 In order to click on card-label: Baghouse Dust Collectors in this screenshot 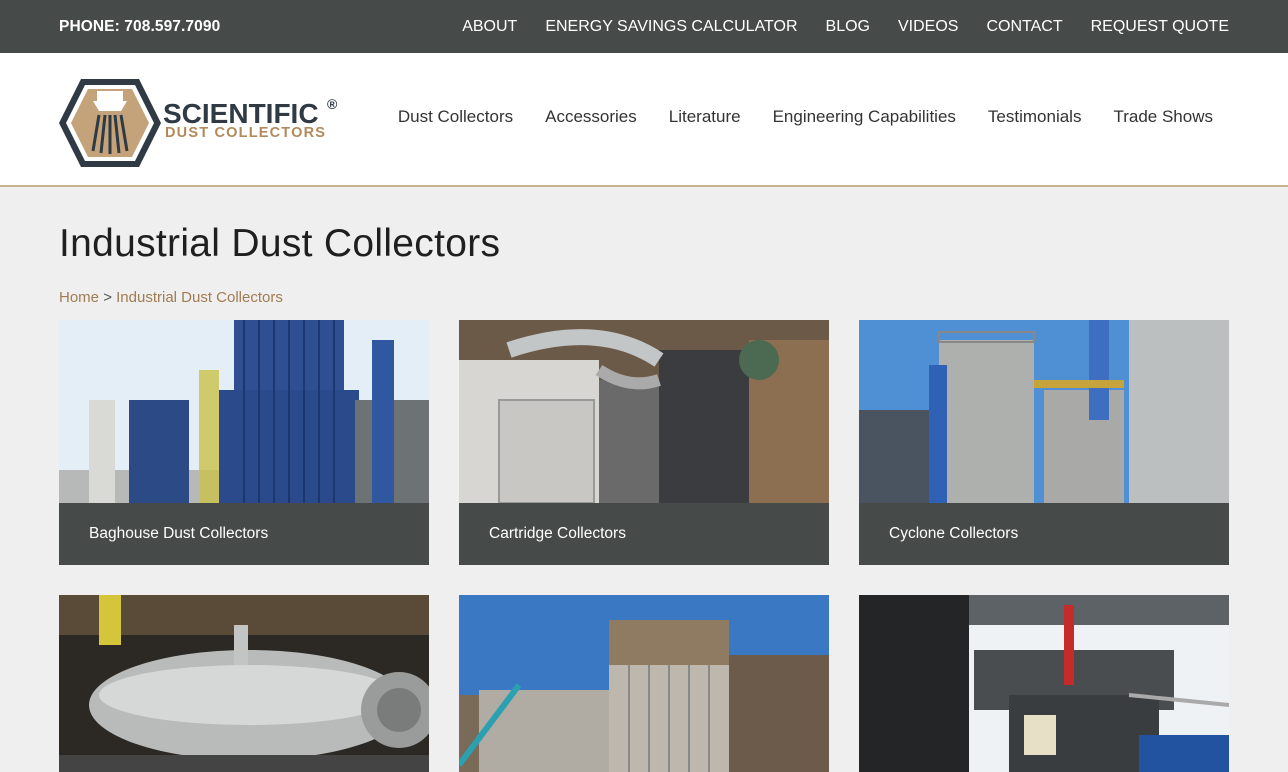, I will do `click(179, 533)`.